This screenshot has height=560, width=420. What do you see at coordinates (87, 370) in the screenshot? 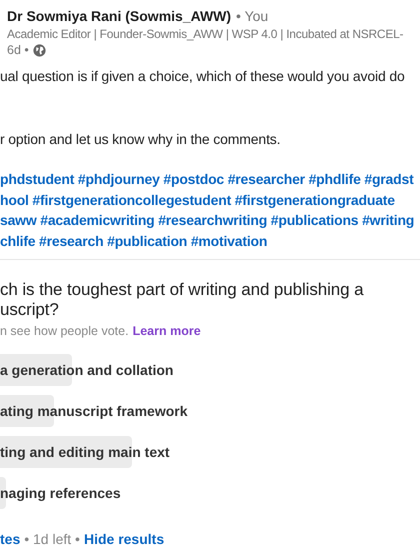
I see `option-label: a generation and collation` at bounding box center [87, 370].